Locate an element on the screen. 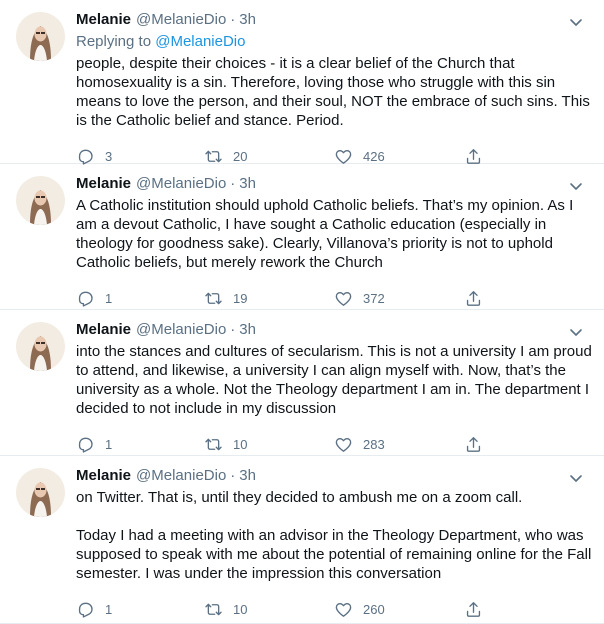 Image resolution: width=604 pixels, height=624 pixels. replying-prefix: Replying to is located at coordinates (116, 41).